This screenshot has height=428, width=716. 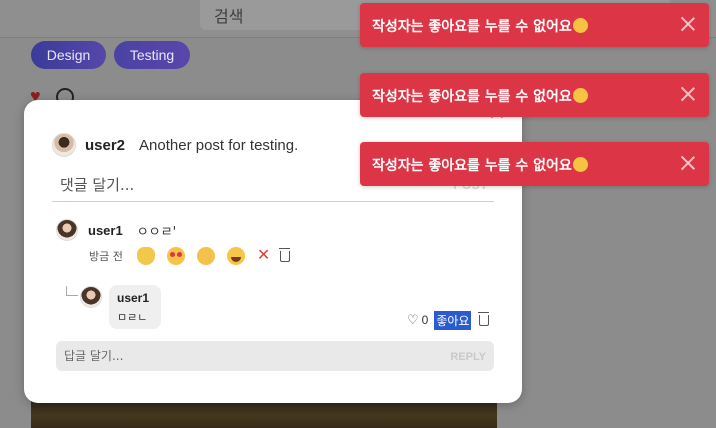 What do you see at coordinates (135, 307) in the screenshot?
I see `reply-item: user1 ㅁㄹㄴ` at bounding box center [135, 307].